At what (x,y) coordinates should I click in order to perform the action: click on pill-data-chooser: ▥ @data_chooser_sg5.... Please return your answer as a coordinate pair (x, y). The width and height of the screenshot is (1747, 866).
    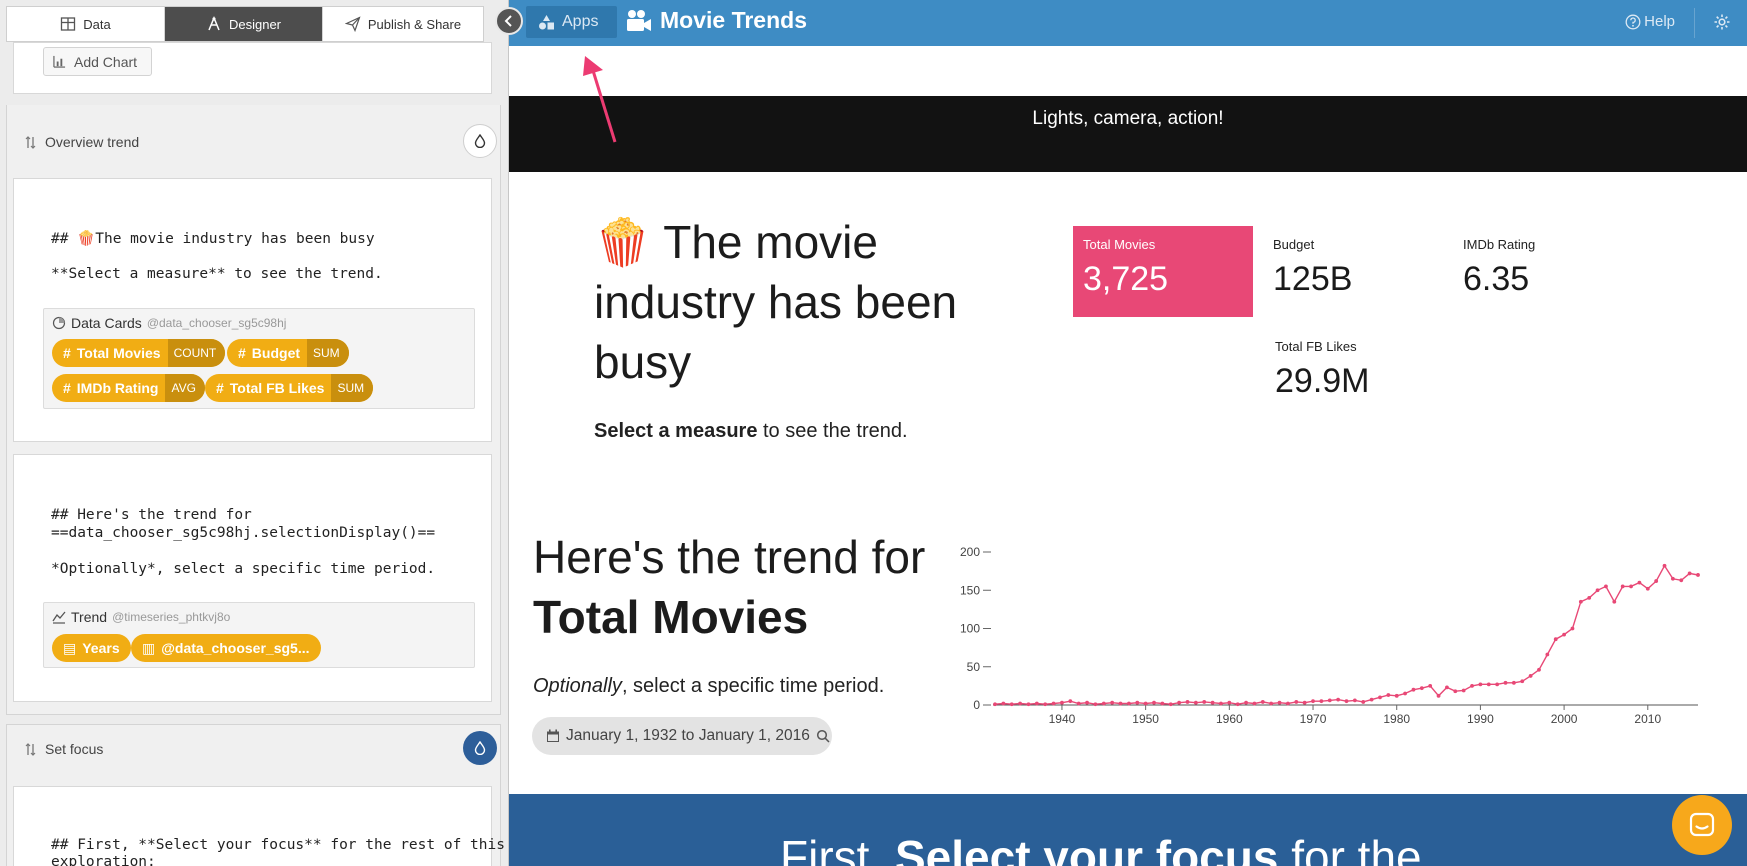
    Looking at the image, I should click on (226, 648).